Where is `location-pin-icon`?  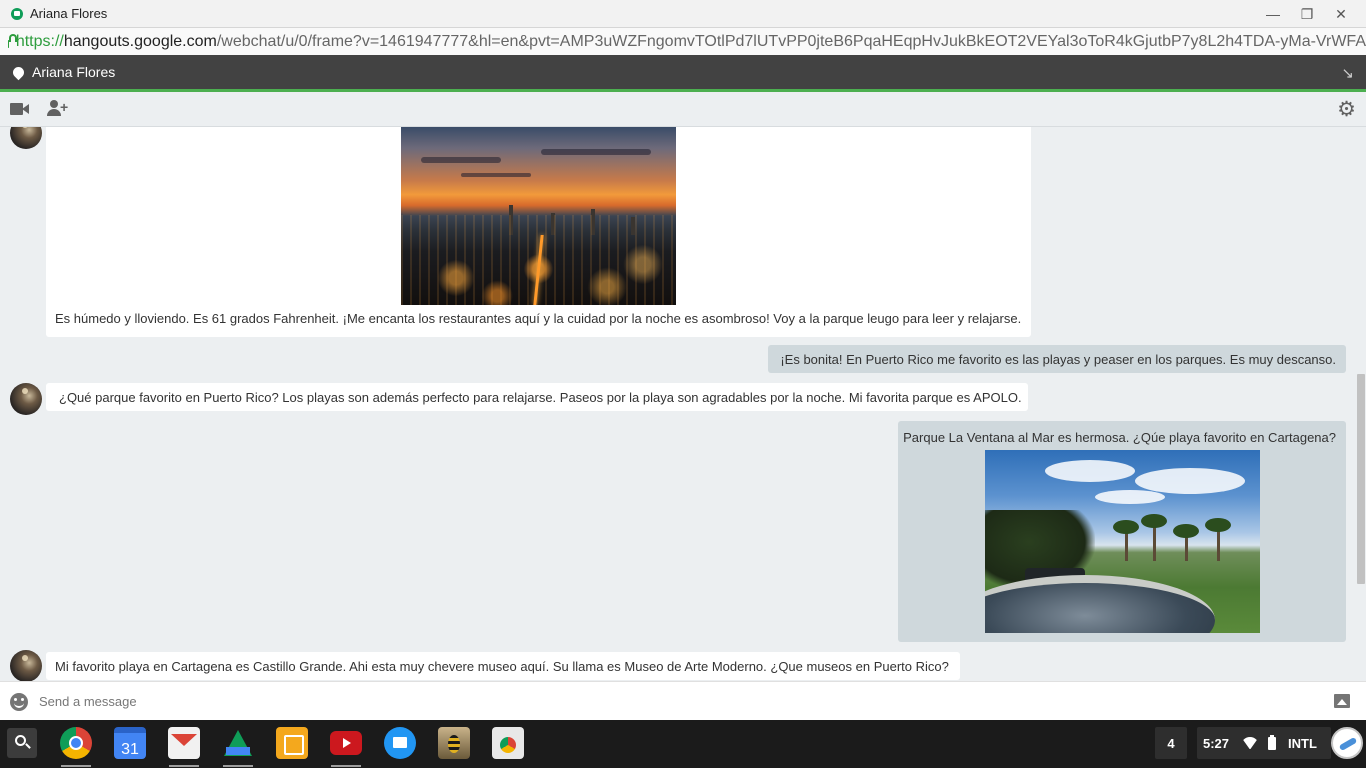
location-pin-icon is located at coordinates (18, 72).